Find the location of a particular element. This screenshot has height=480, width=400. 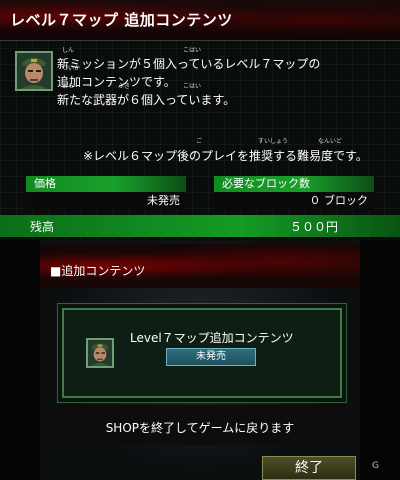

description-line: 追加コンテンツです。 is located at coordinates (116, 82).